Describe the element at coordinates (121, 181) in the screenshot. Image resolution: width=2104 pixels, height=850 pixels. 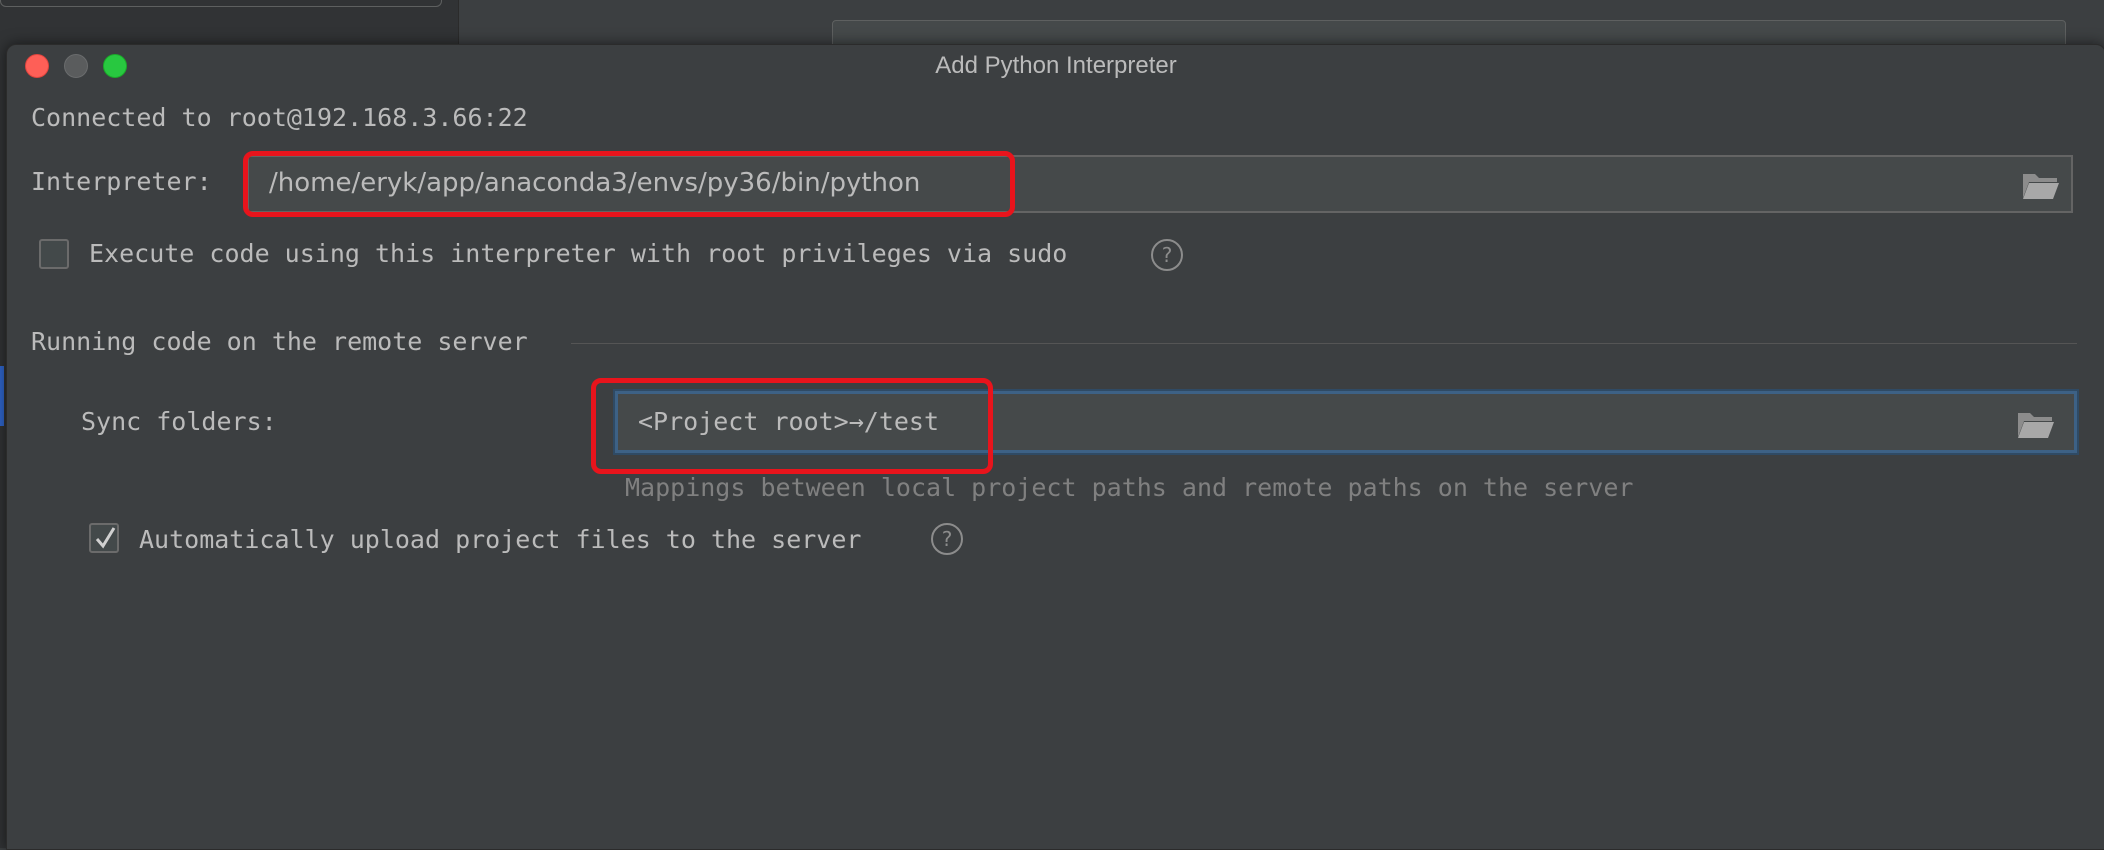
I see `interpreter-label: Interpreter:` at that location.